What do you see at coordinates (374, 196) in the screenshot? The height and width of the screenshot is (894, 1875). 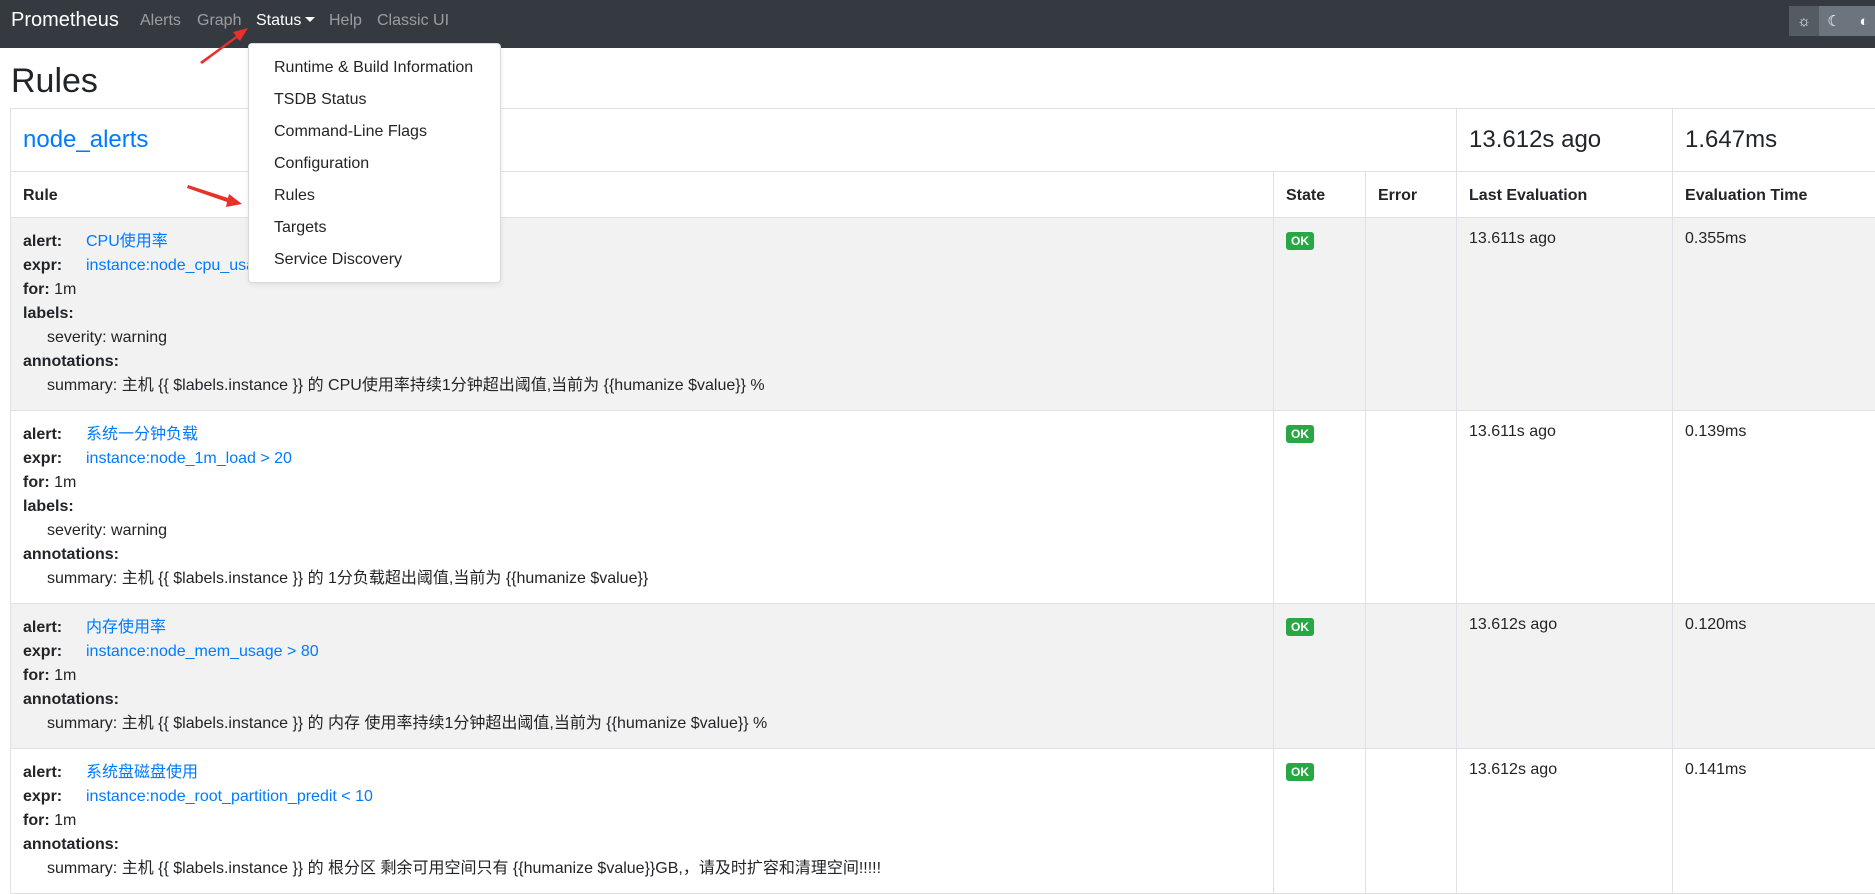 I see `menu-item-rules: Rules` at bounding box center [374, 196].